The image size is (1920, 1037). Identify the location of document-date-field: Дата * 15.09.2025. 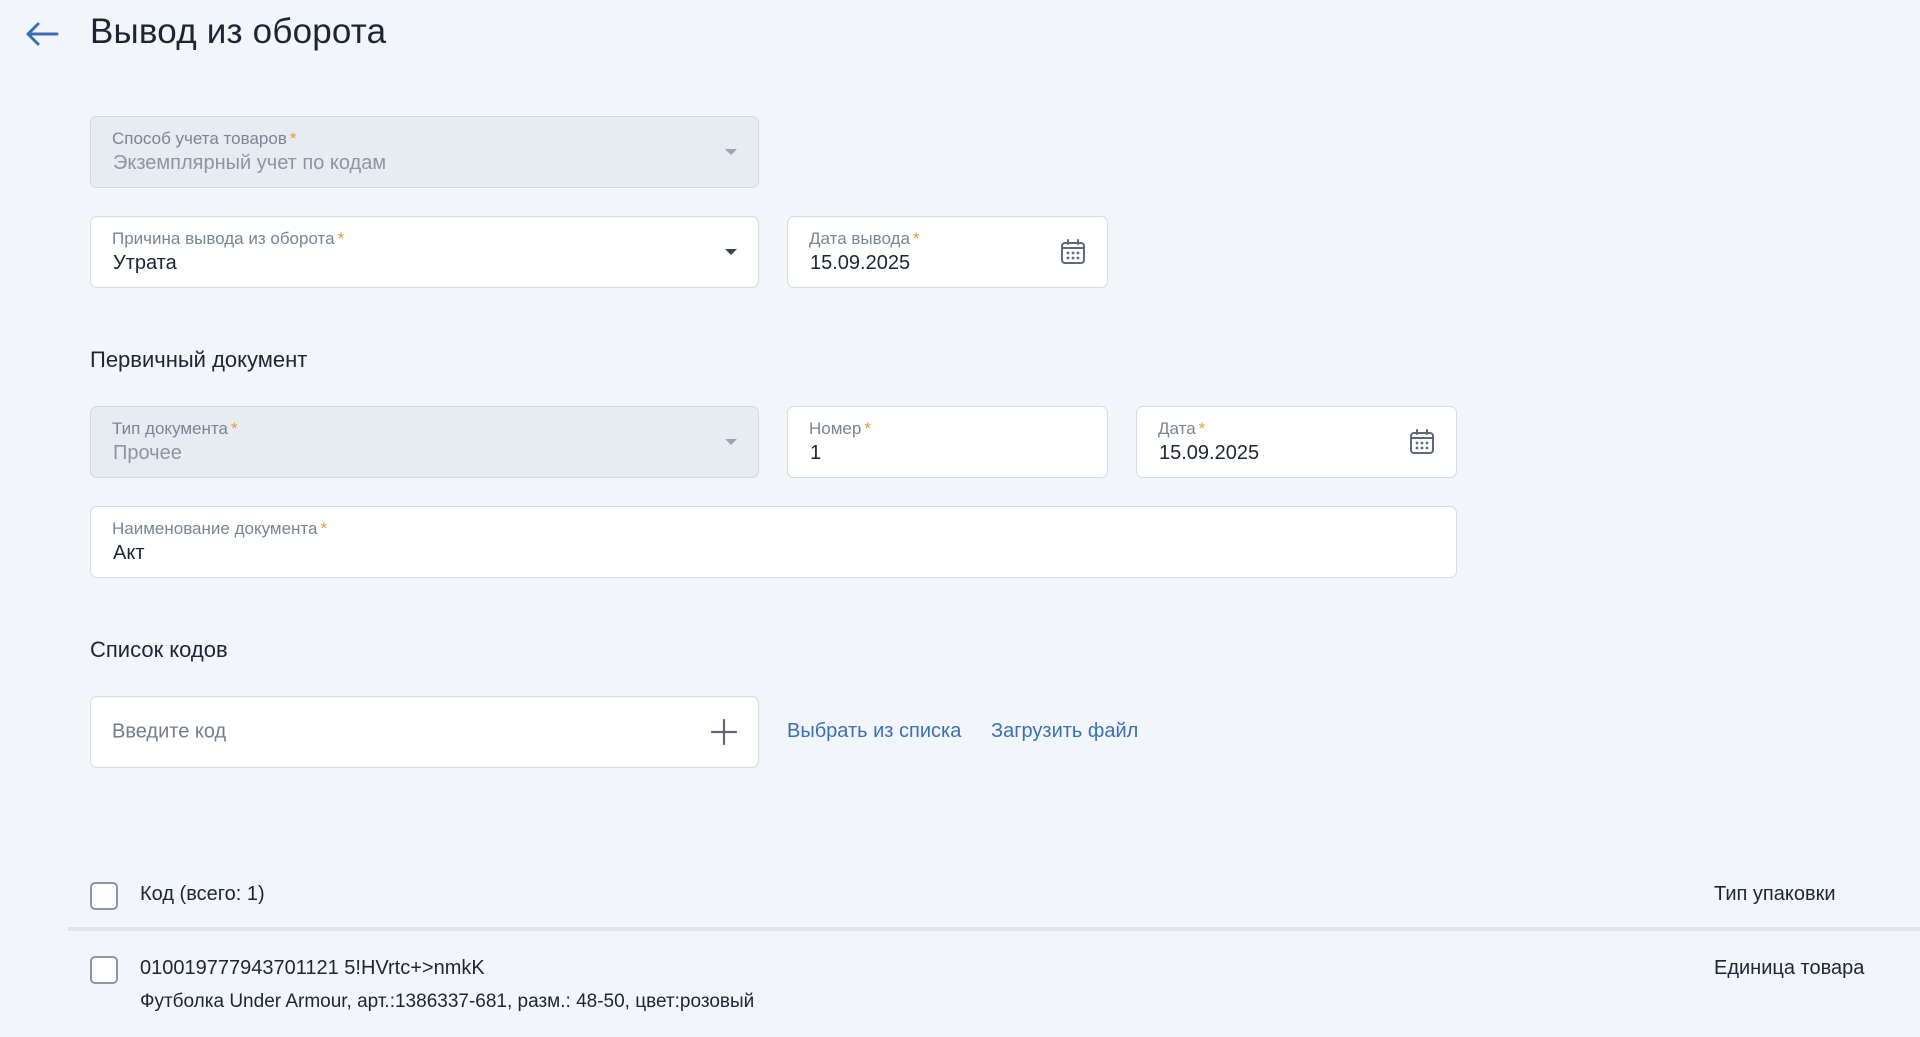
(1296, 442).